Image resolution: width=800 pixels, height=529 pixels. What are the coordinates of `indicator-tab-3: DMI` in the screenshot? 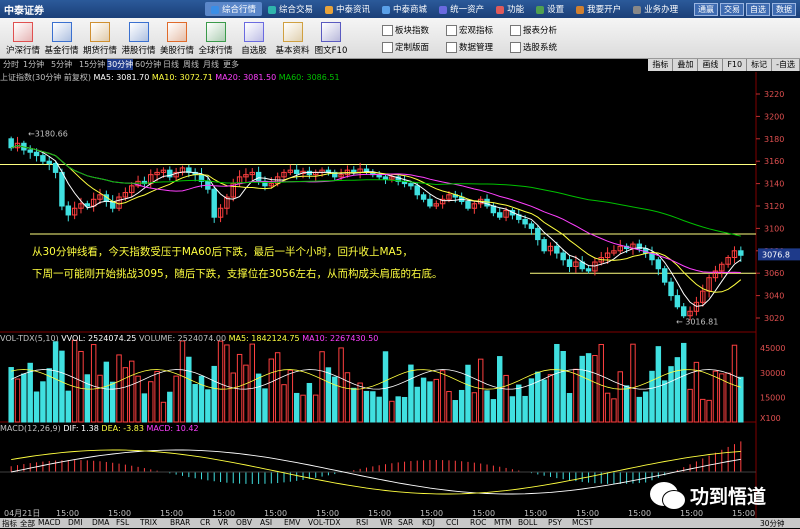 It's located at (75, 522).